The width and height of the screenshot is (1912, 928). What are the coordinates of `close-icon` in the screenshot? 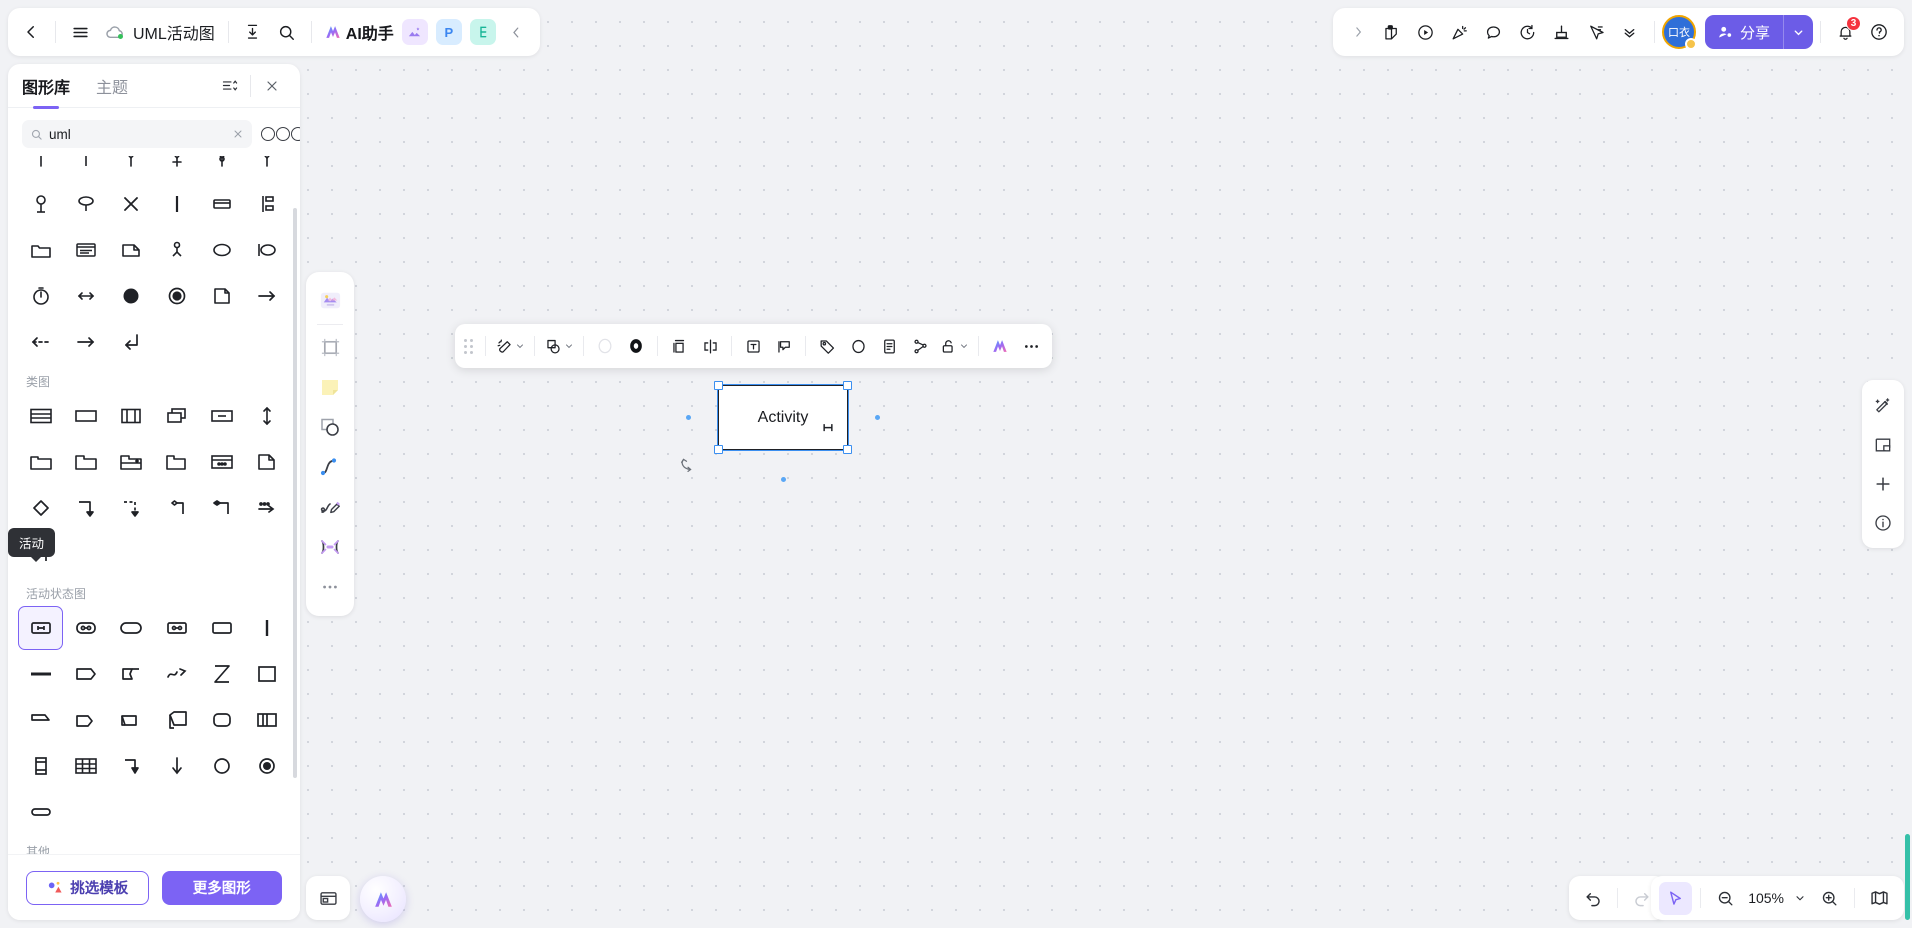 It's located at (272, 86).